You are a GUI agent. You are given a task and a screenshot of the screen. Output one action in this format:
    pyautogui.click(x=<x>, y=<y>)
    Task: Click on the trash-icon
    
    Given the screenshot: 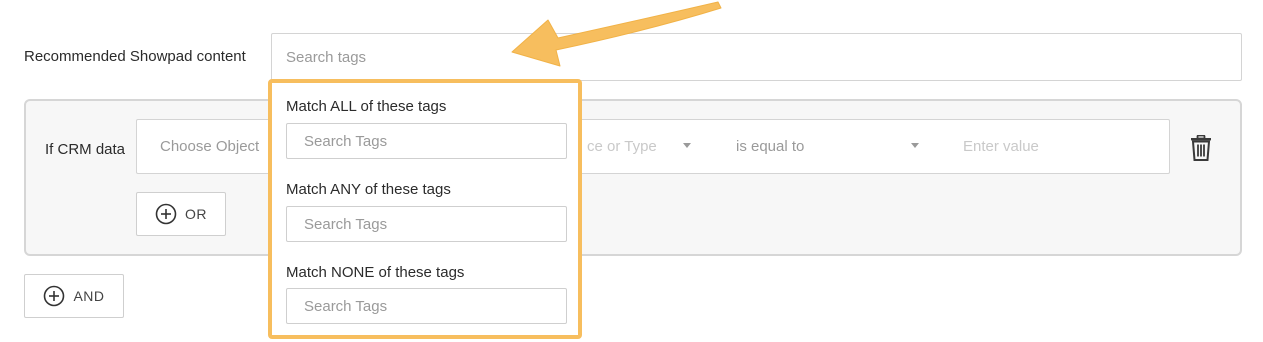 What is the action you would take?
    pyautogui.click(x=1201, y=148)
    